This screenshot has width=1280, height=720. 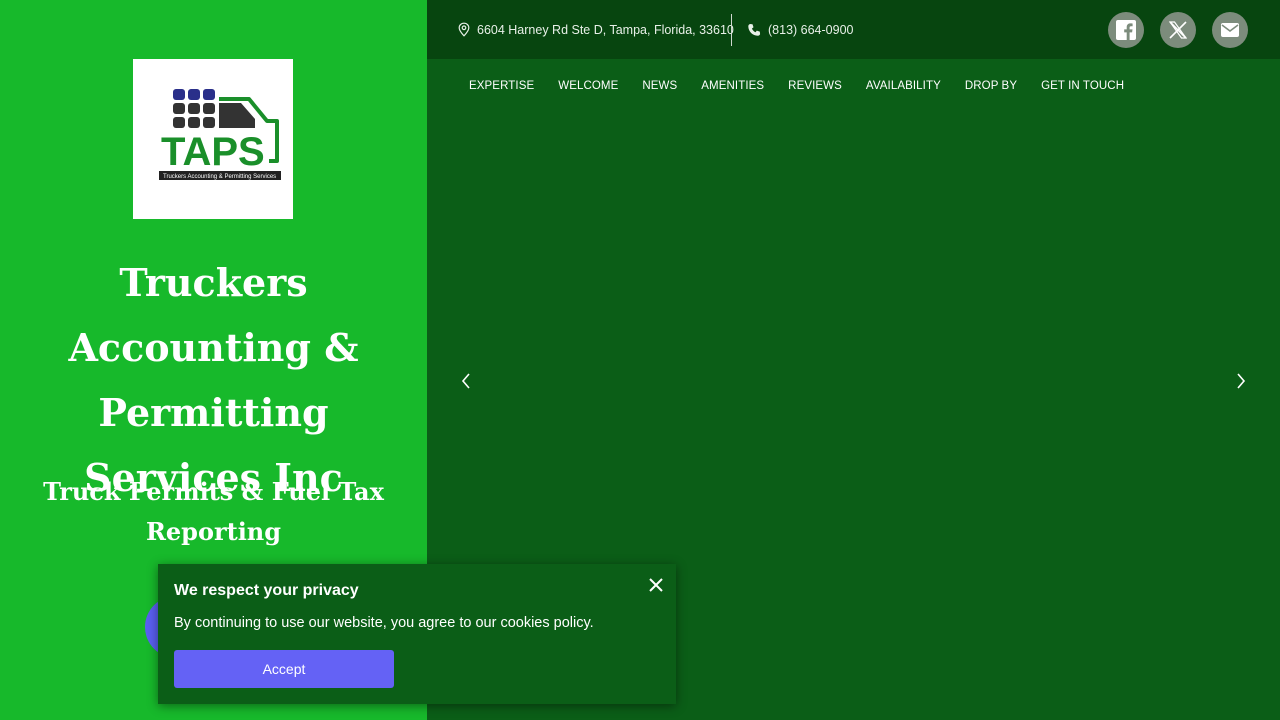 I want to click on slider-prev-button, so click(x=466, y=381).